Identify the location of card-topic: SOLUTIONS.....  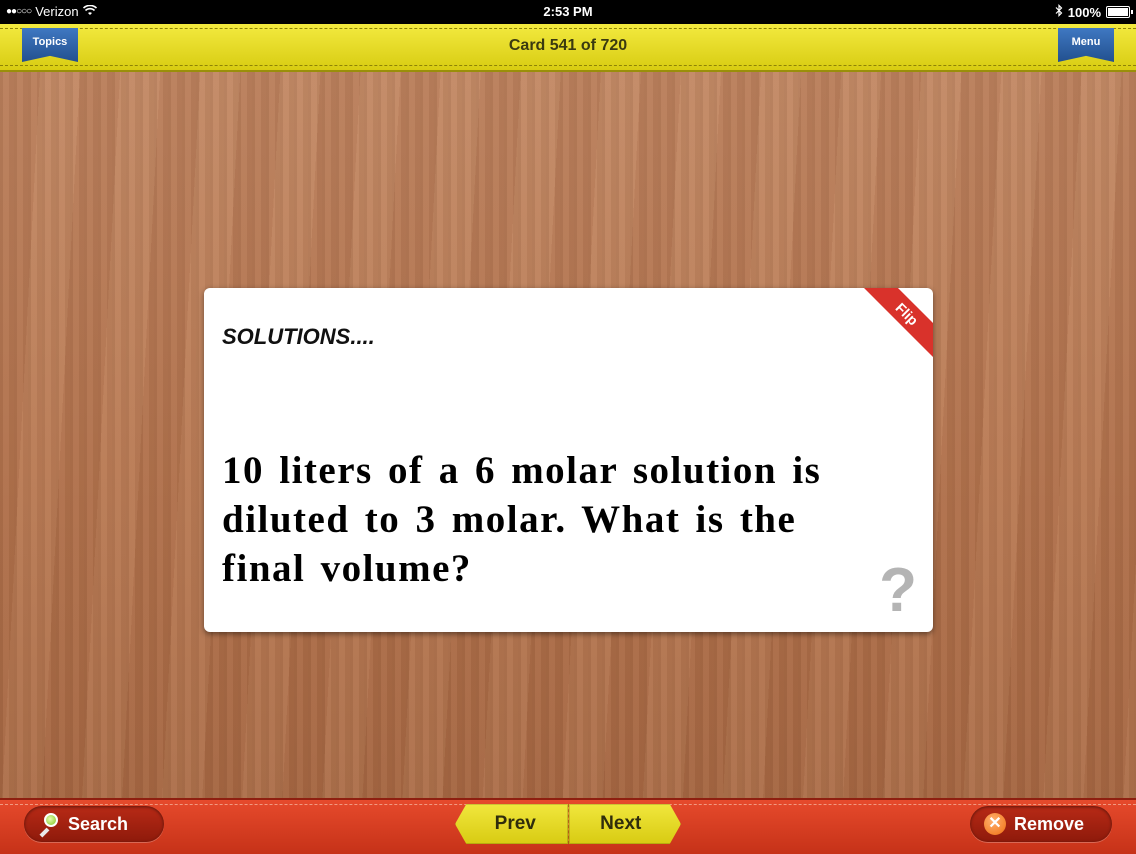
(298, 336).